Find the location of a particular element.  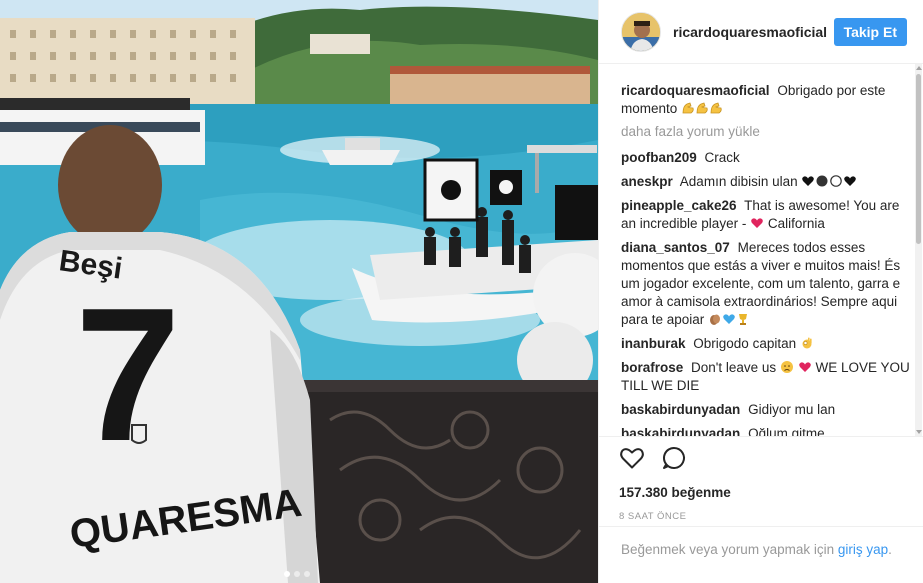

load-more-comments: daha fazla yorum yükle is located at coordinates (768, 131).